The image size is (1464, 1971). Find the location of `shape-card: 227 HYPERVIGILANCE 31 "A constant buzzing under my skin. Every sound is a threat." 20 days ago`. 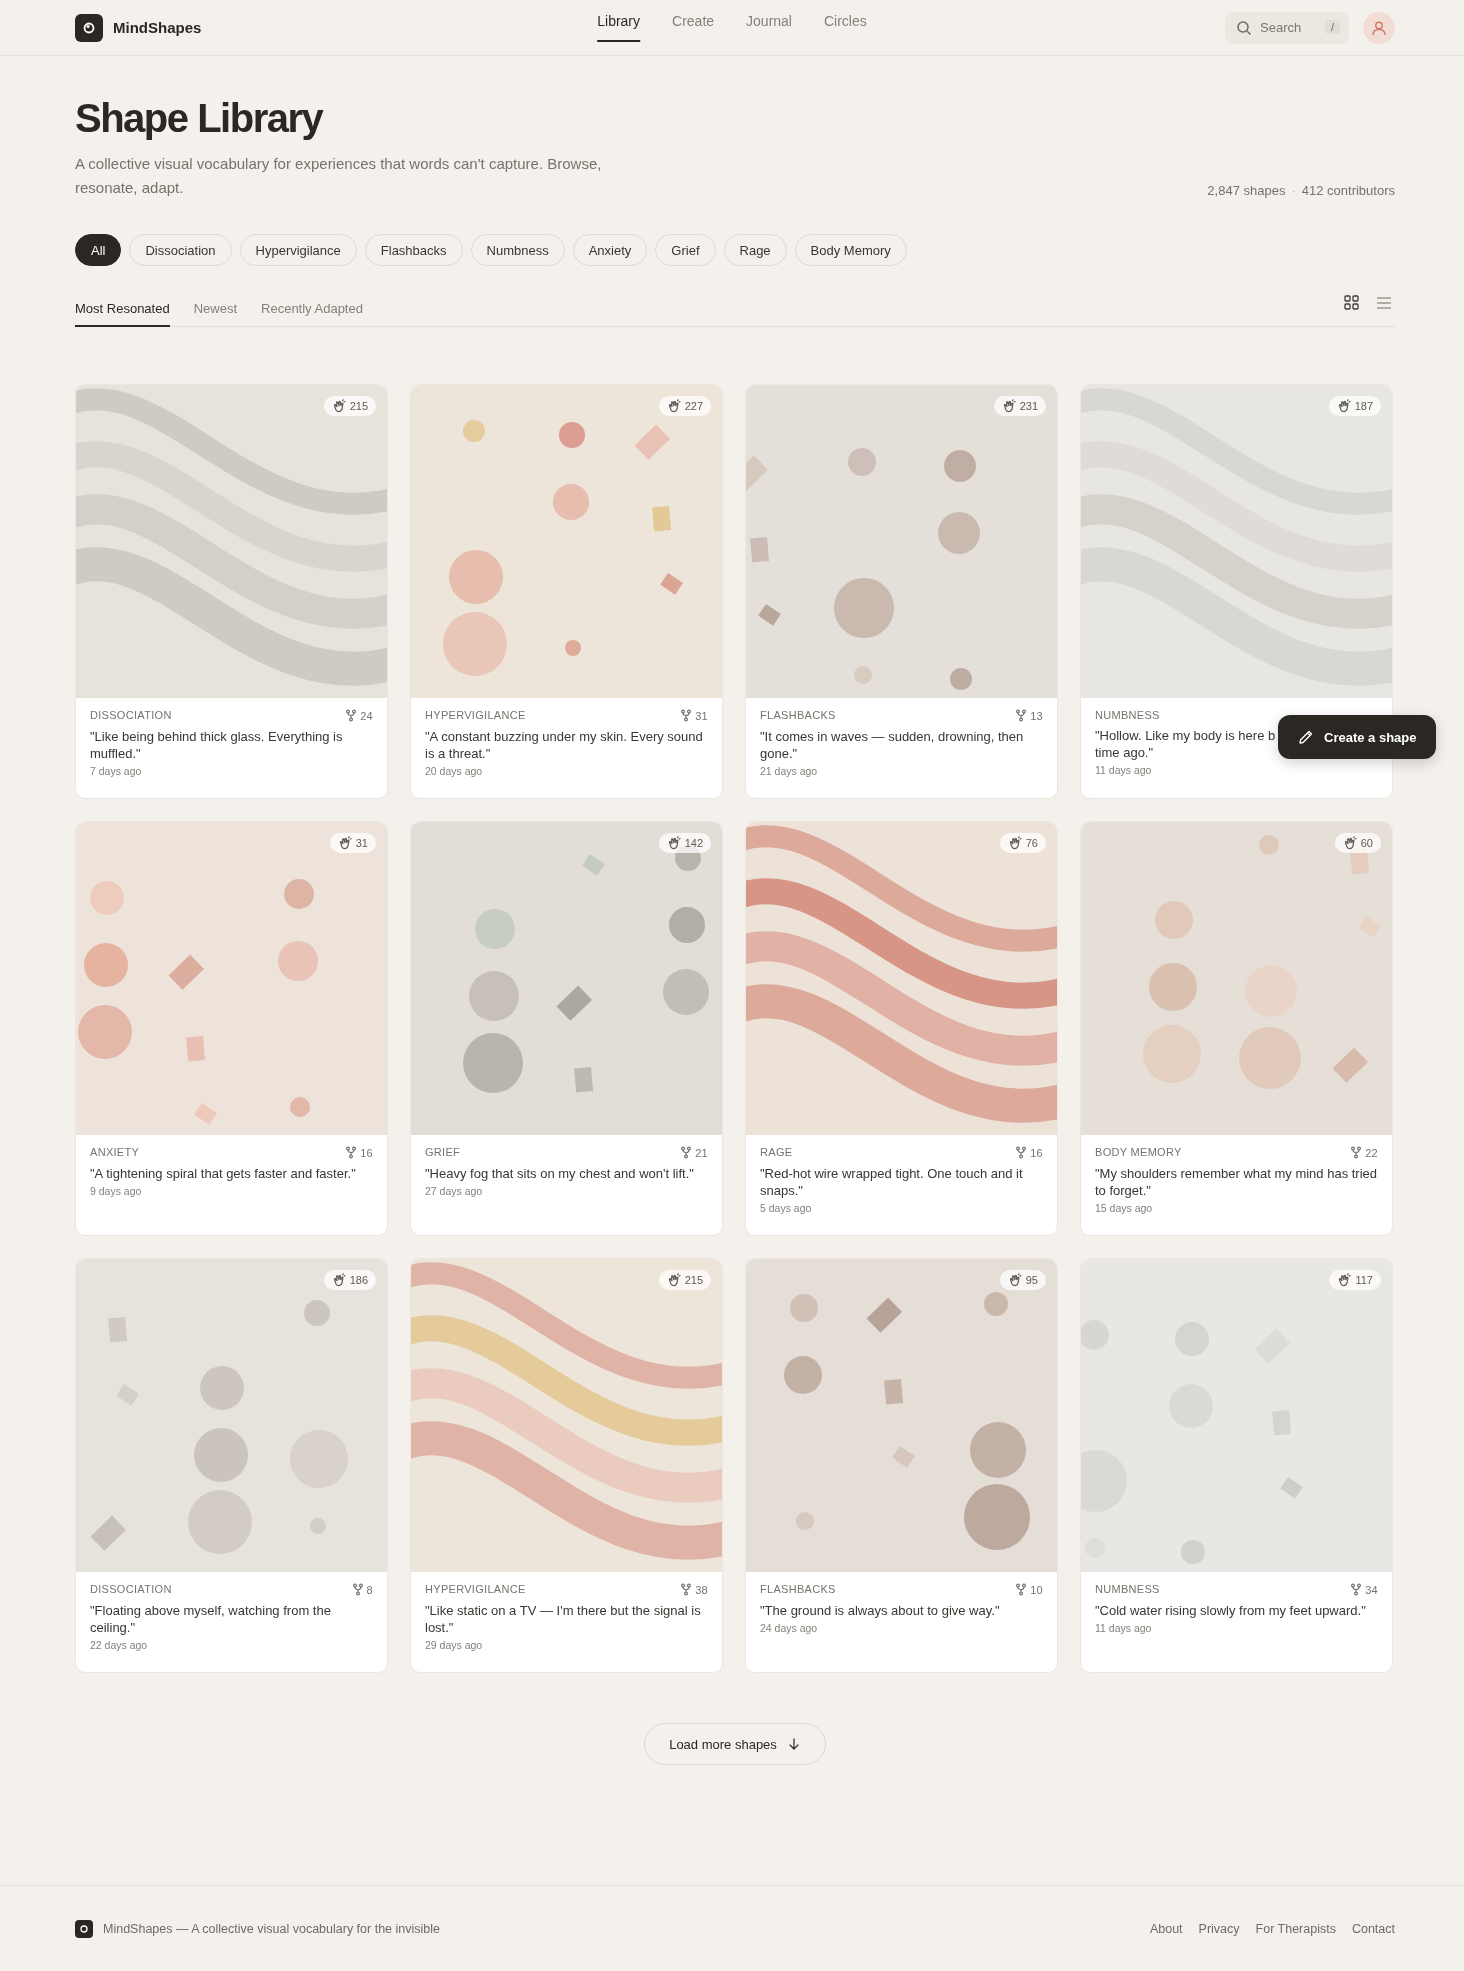

shape-card: 227 HYPERVIGILANCE 31 "A constant buzzing under my skin. Every sound is a threat." 20 days ago is located at coordinates (566, 591).